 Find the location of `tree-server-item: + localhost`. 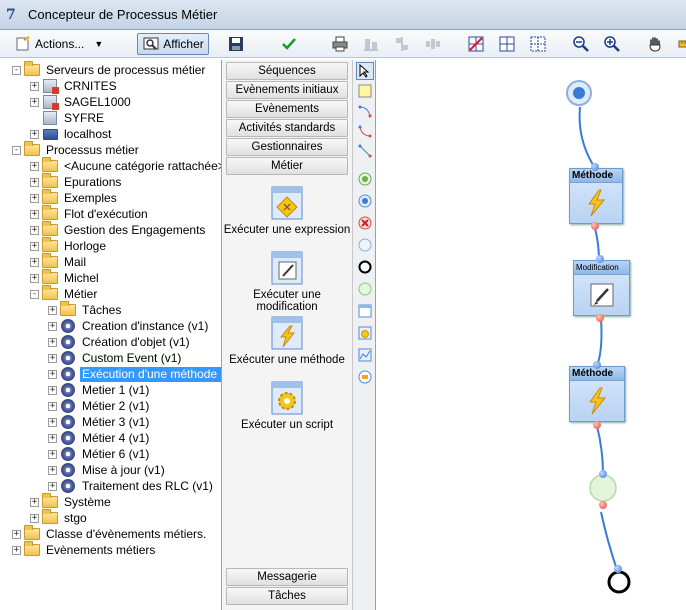

tree-server-item: + localhost is located at coordinates (71, 134).